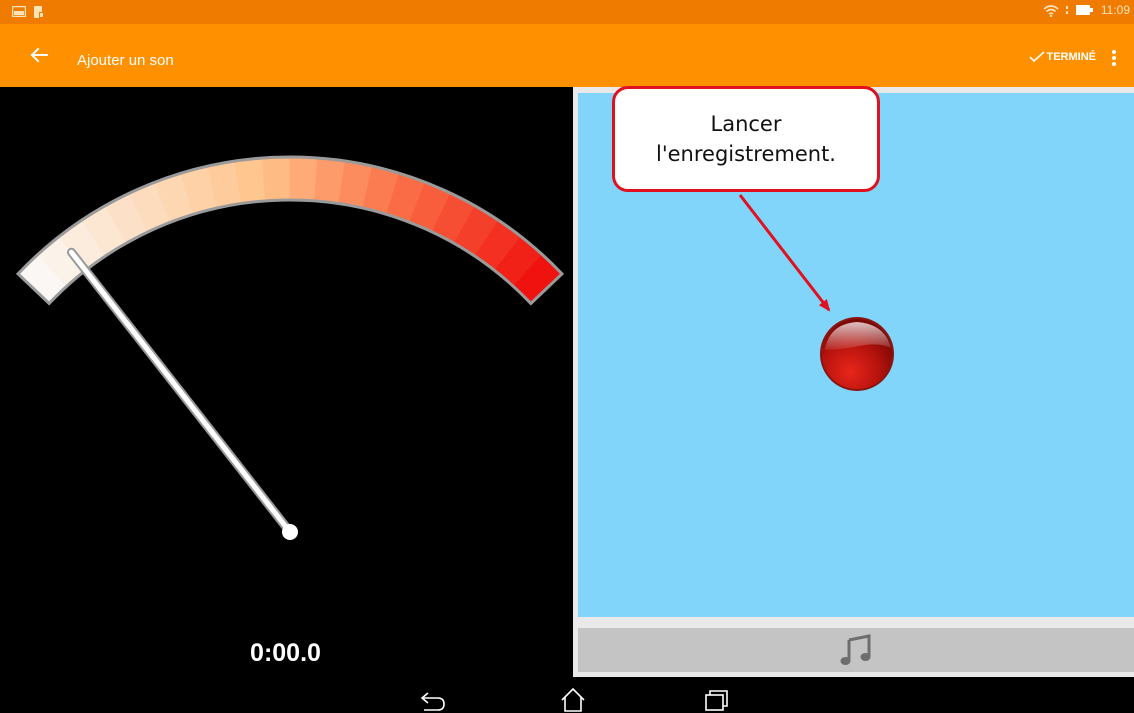 This screenshot has height=713, width=1134. What do you see at coordinates (39, 55) in the screenshot?
I see `back-arrow-icon` at bounding box center [39, 55].